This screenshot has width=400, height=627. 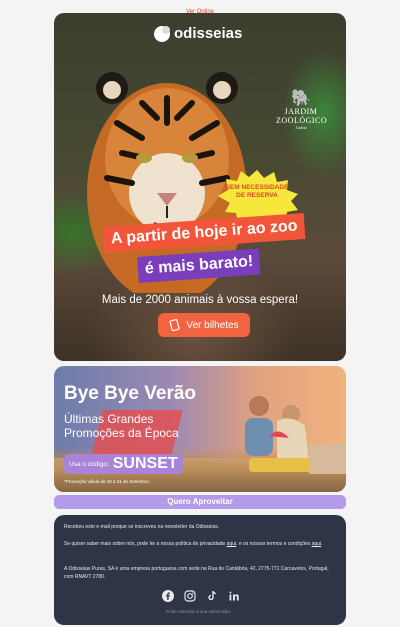 I want to click on quero-aproveitar-button: Quero Aproveitar, so click(x=200, y=502).